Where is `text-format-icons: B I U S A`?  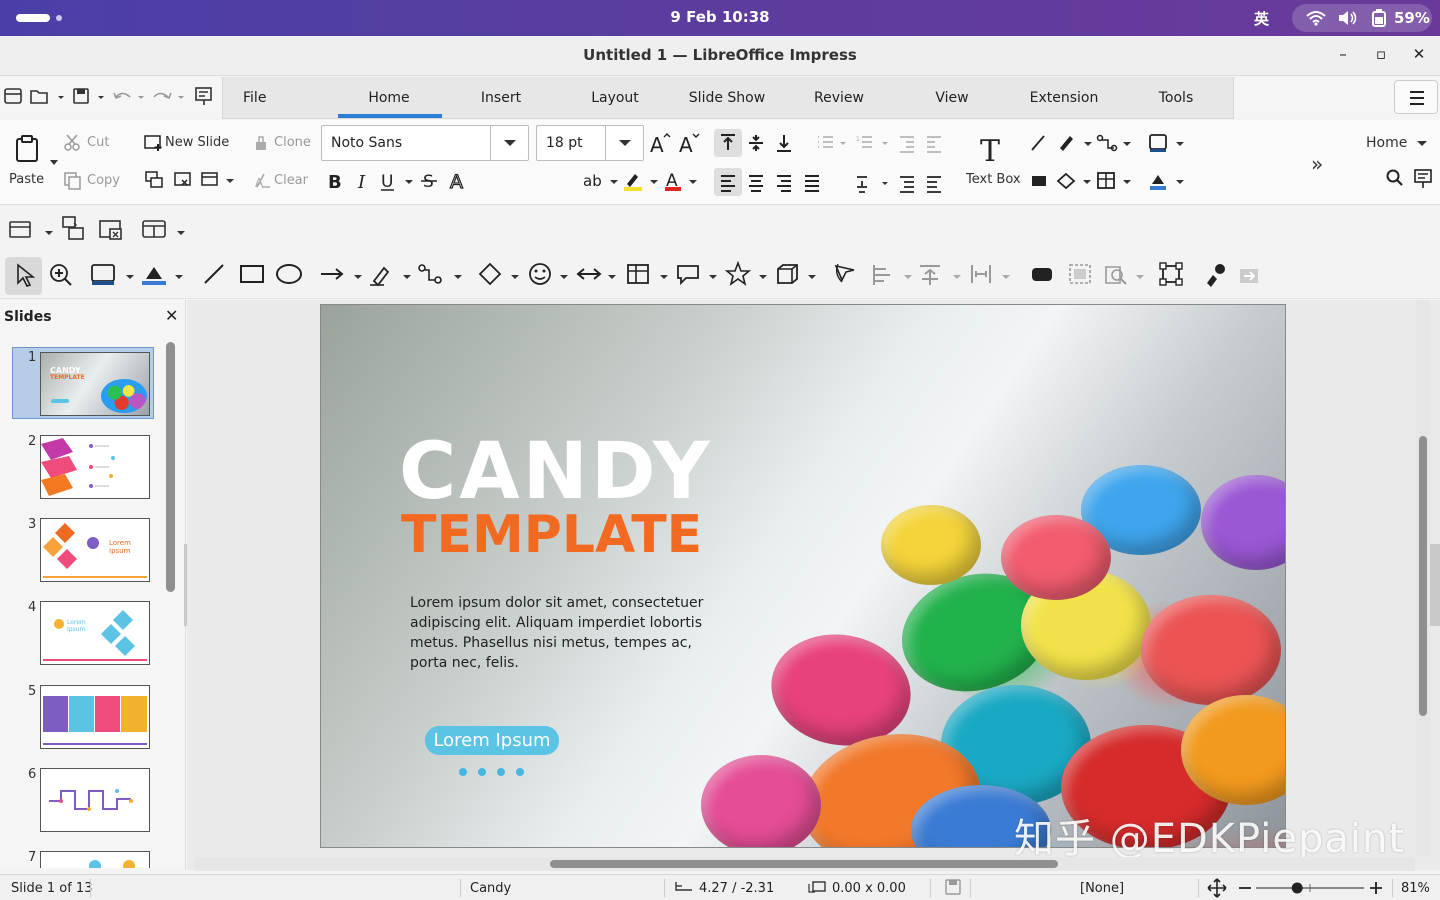
text-format-icons: B I U S A is located at coordinates (401, 181).